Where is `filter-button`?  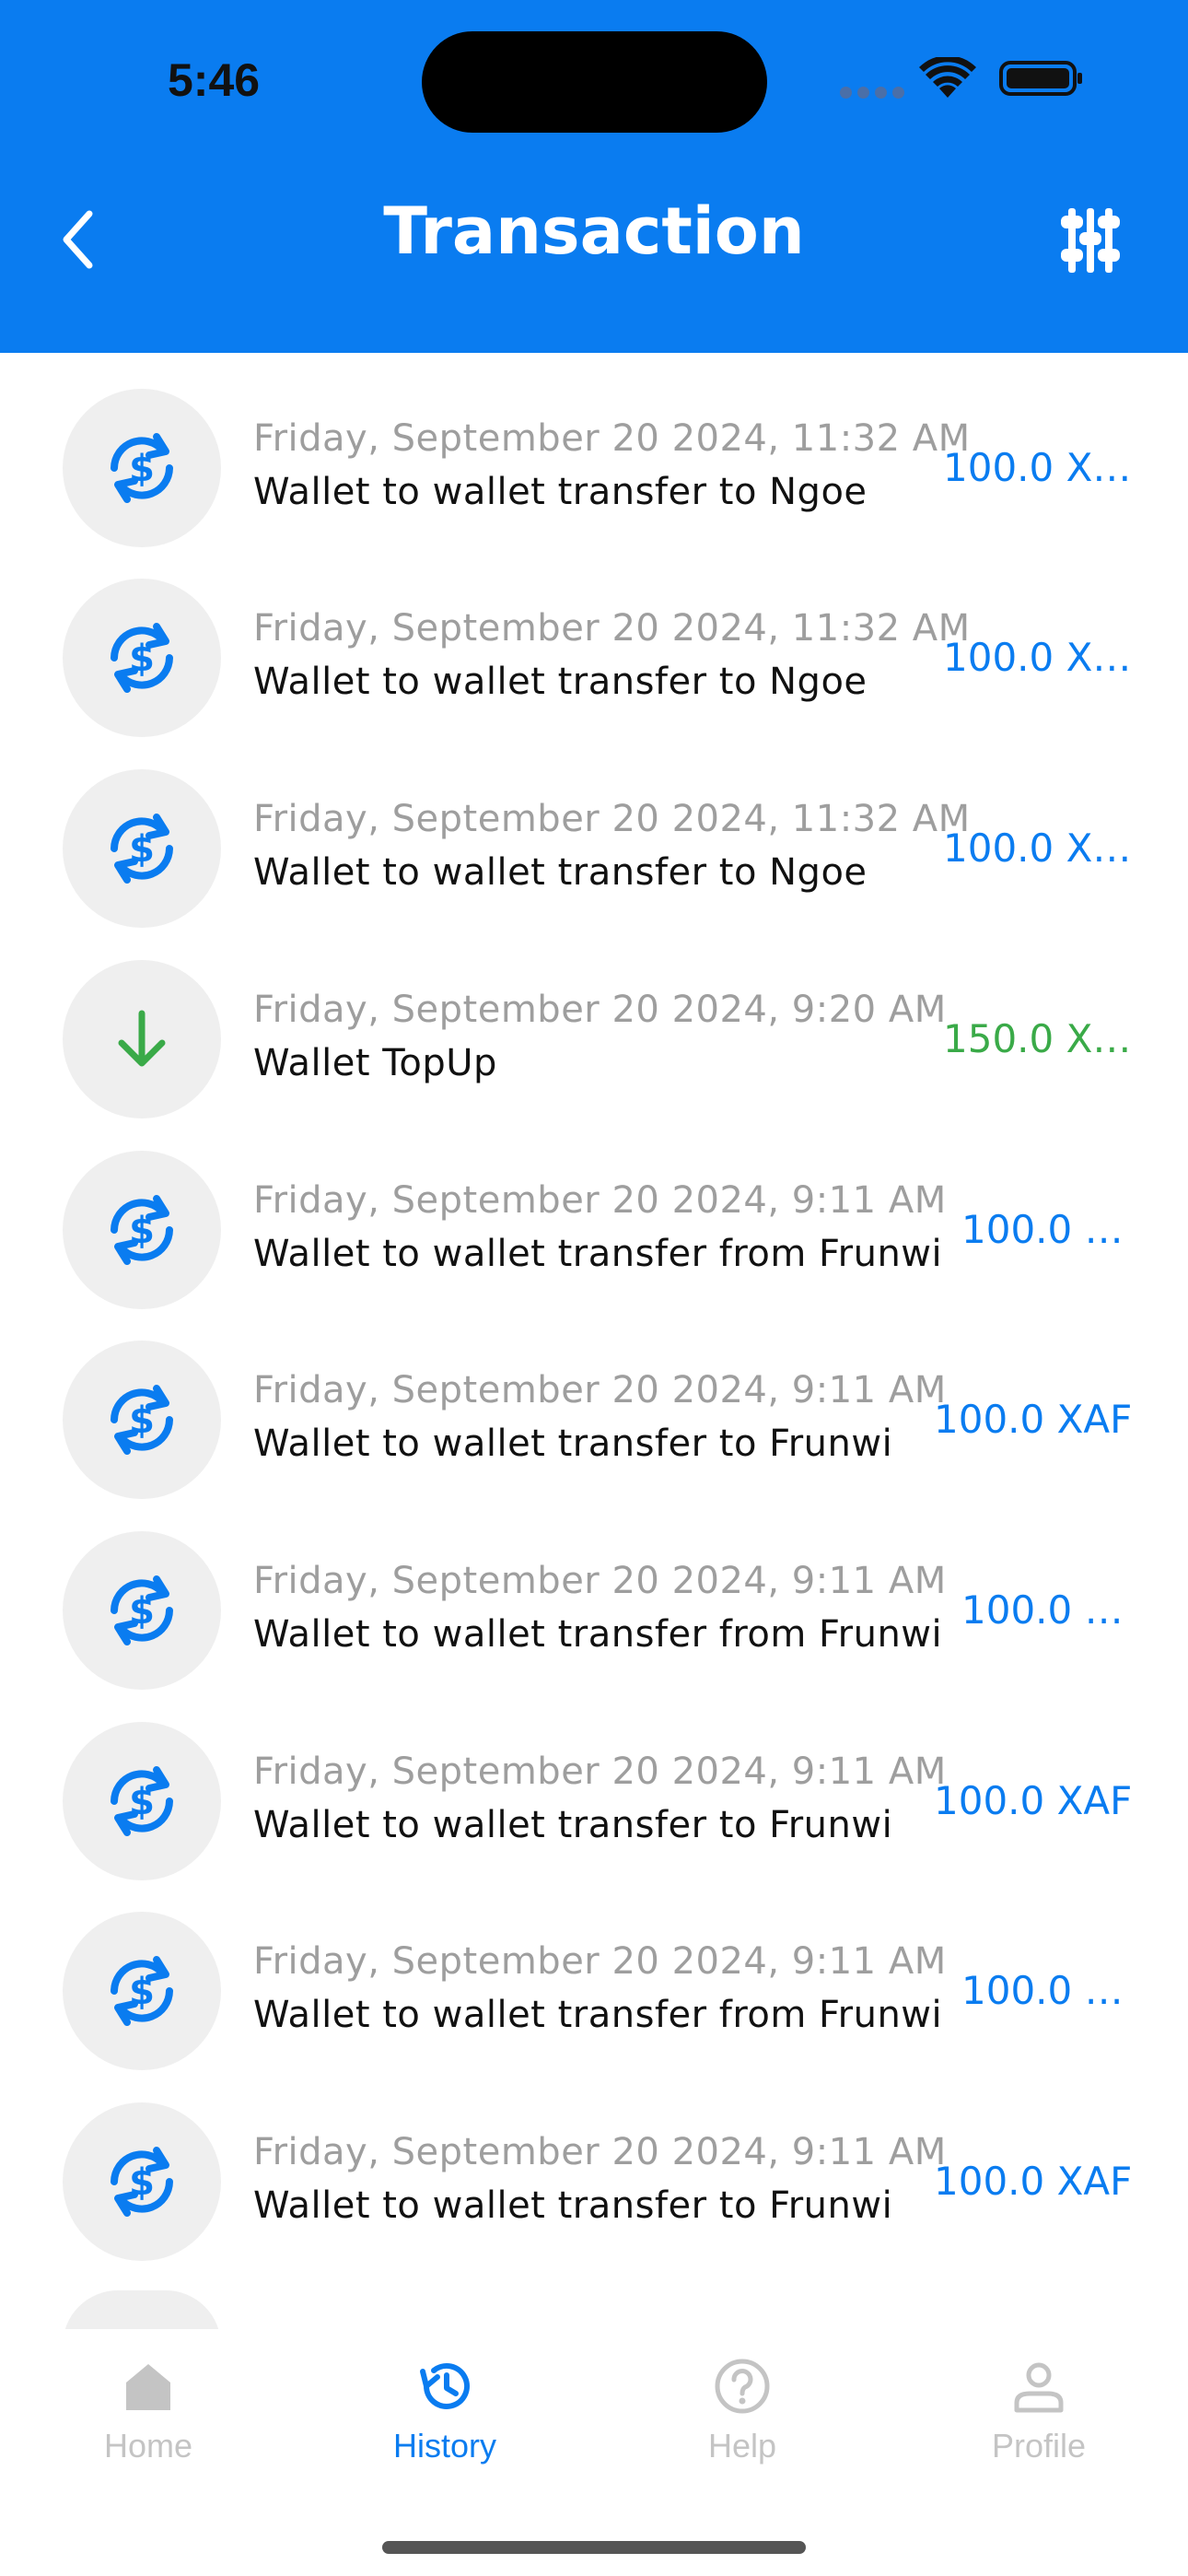
filter-button is located at coordinates (1091, 240).